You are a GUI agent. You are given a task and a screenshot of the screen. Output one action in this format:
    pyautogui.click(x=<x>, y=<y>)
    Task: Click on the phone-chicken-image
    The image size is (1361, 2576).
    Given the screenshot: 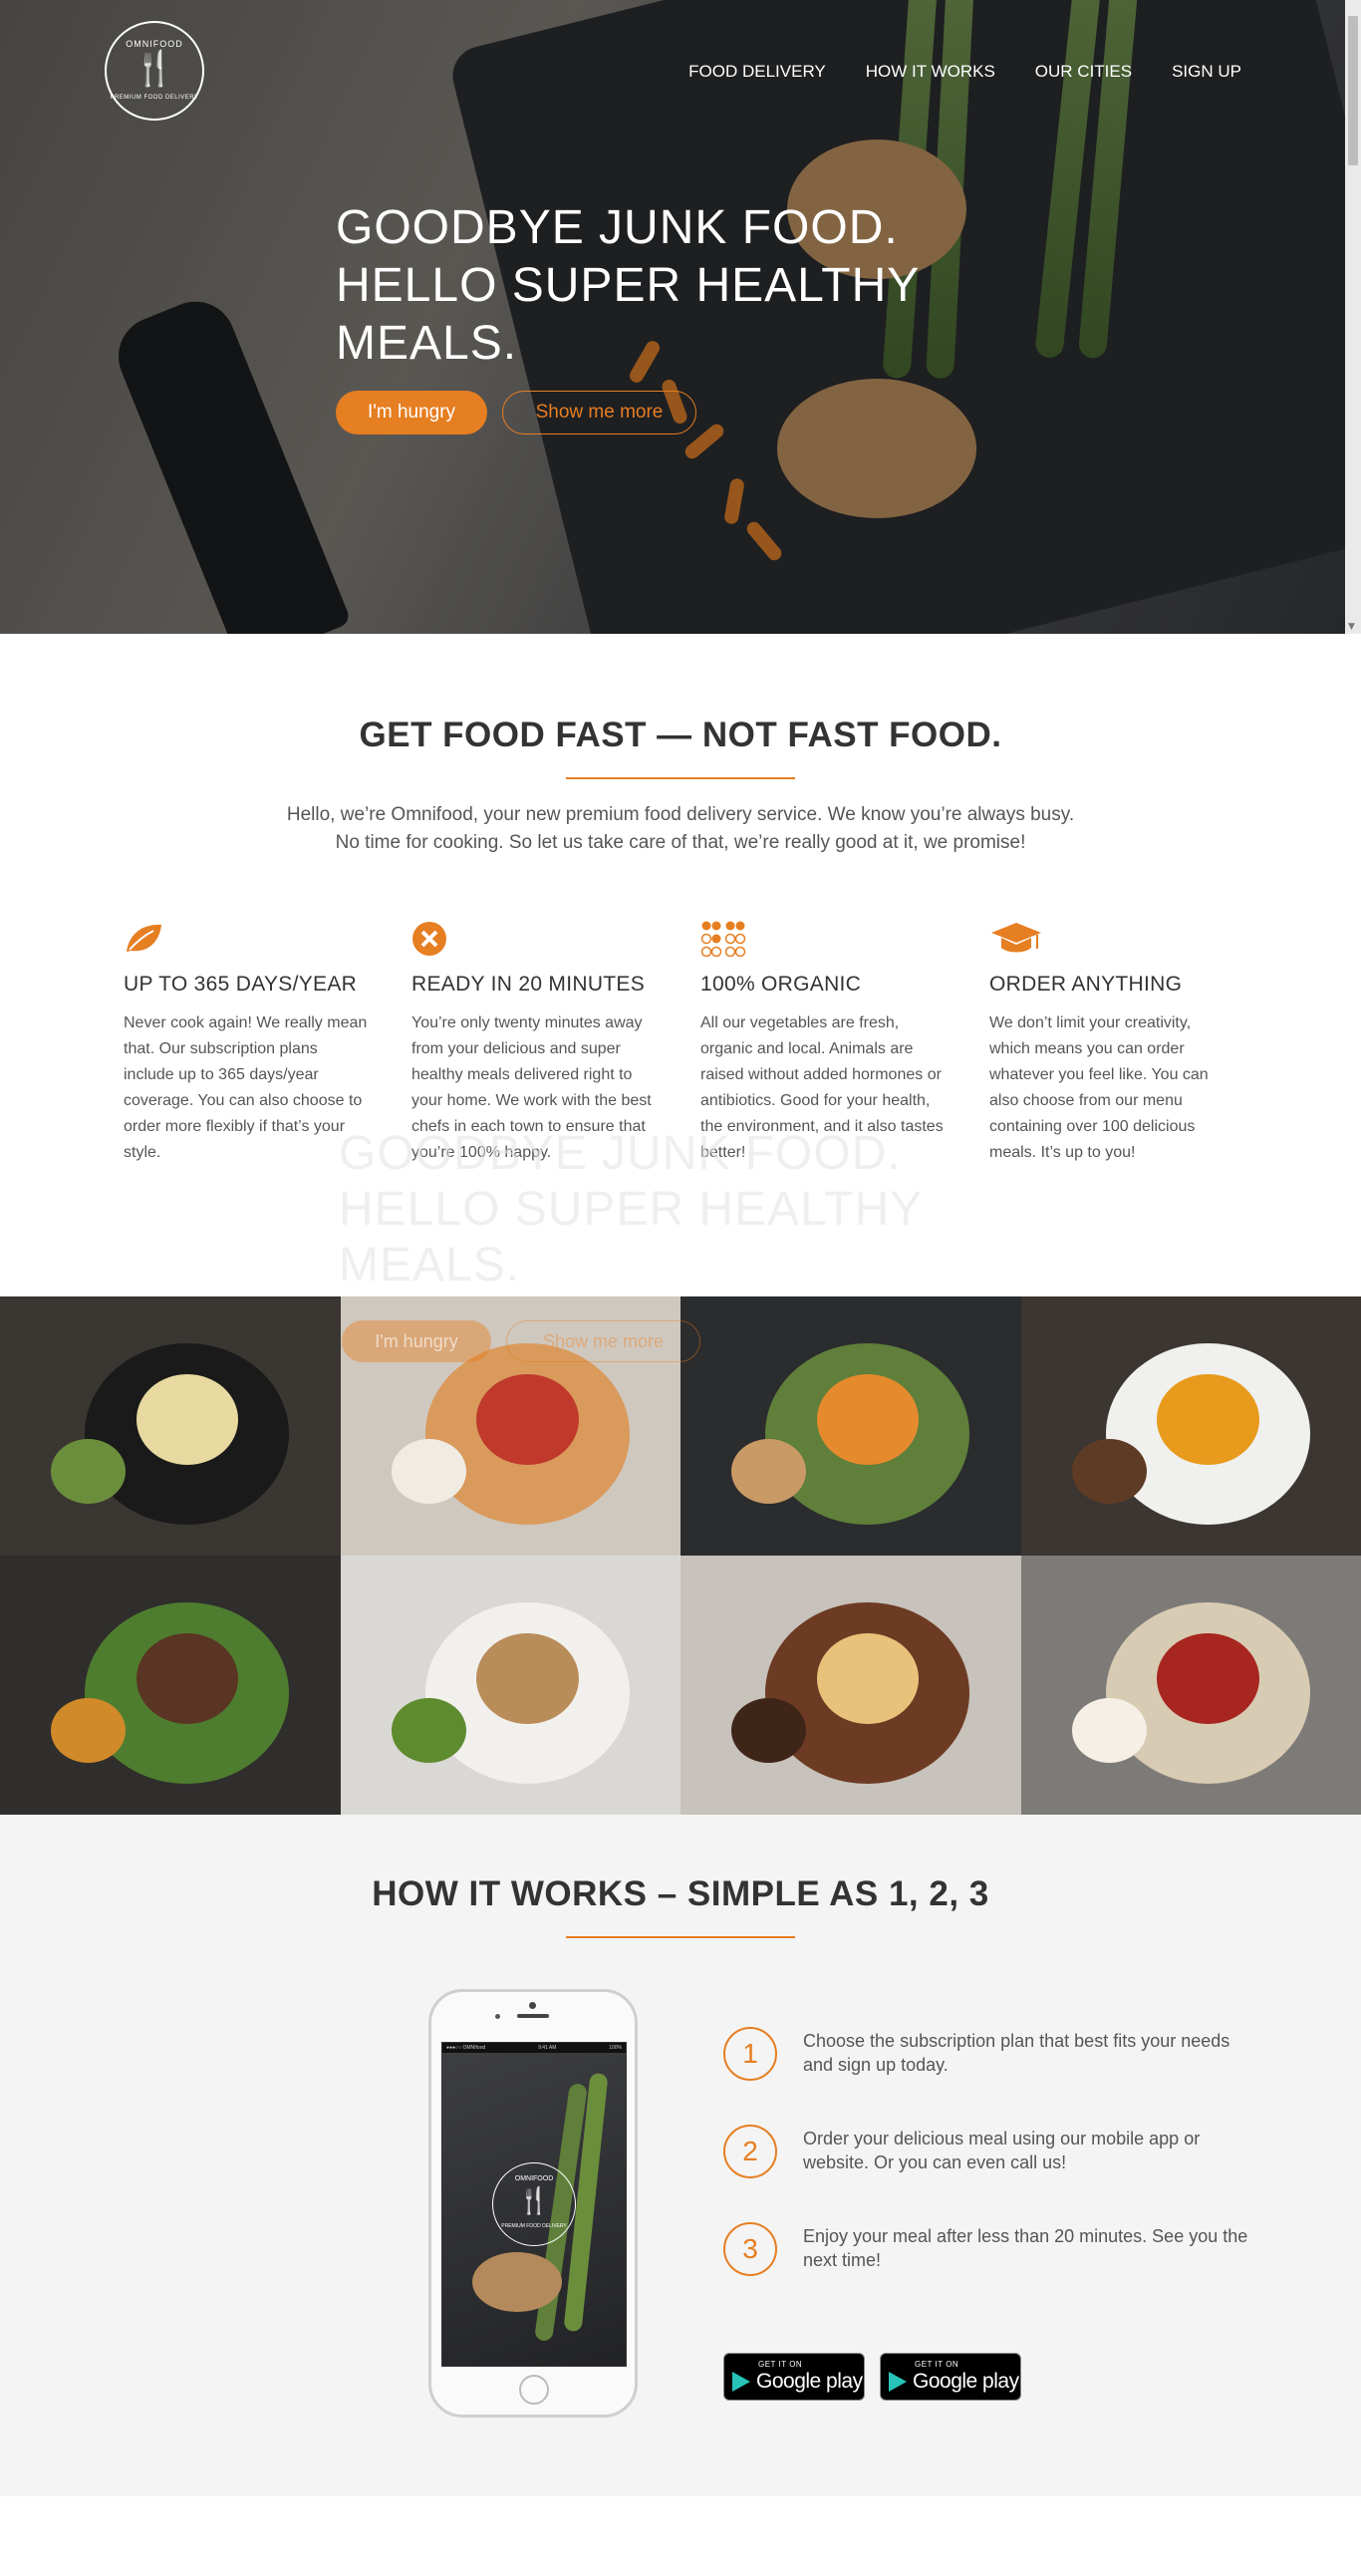 What is the action you would take?
    pyautogui.click(x=517, y=2282)
    